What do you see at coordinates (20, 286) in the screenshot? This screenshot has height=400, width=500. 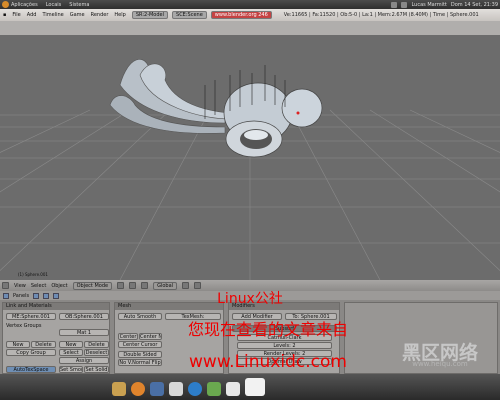 I see `menu-view: View` at bounding box center [20, 286].